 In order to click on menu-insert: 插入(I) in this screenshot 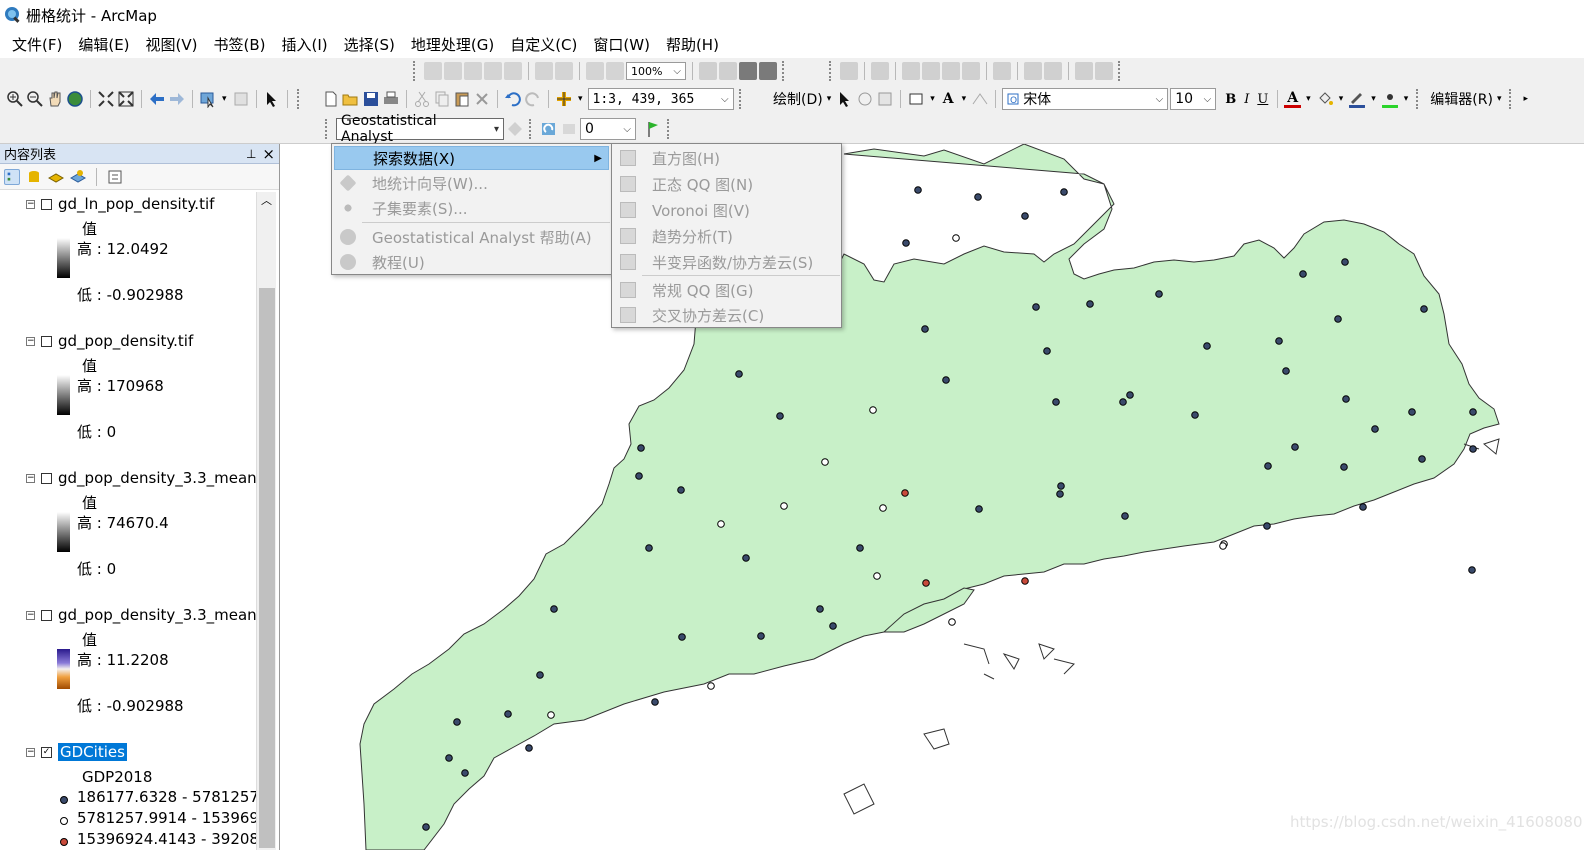, I will do `click(305, 44)`.